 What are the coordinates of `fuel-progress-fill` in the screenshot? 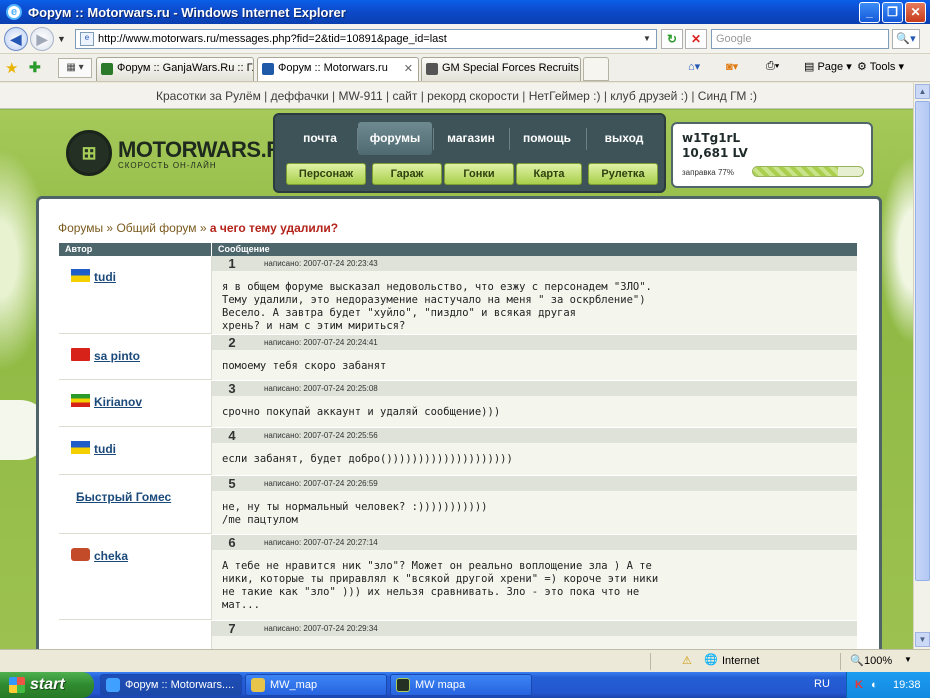 It's located at (795, 171).